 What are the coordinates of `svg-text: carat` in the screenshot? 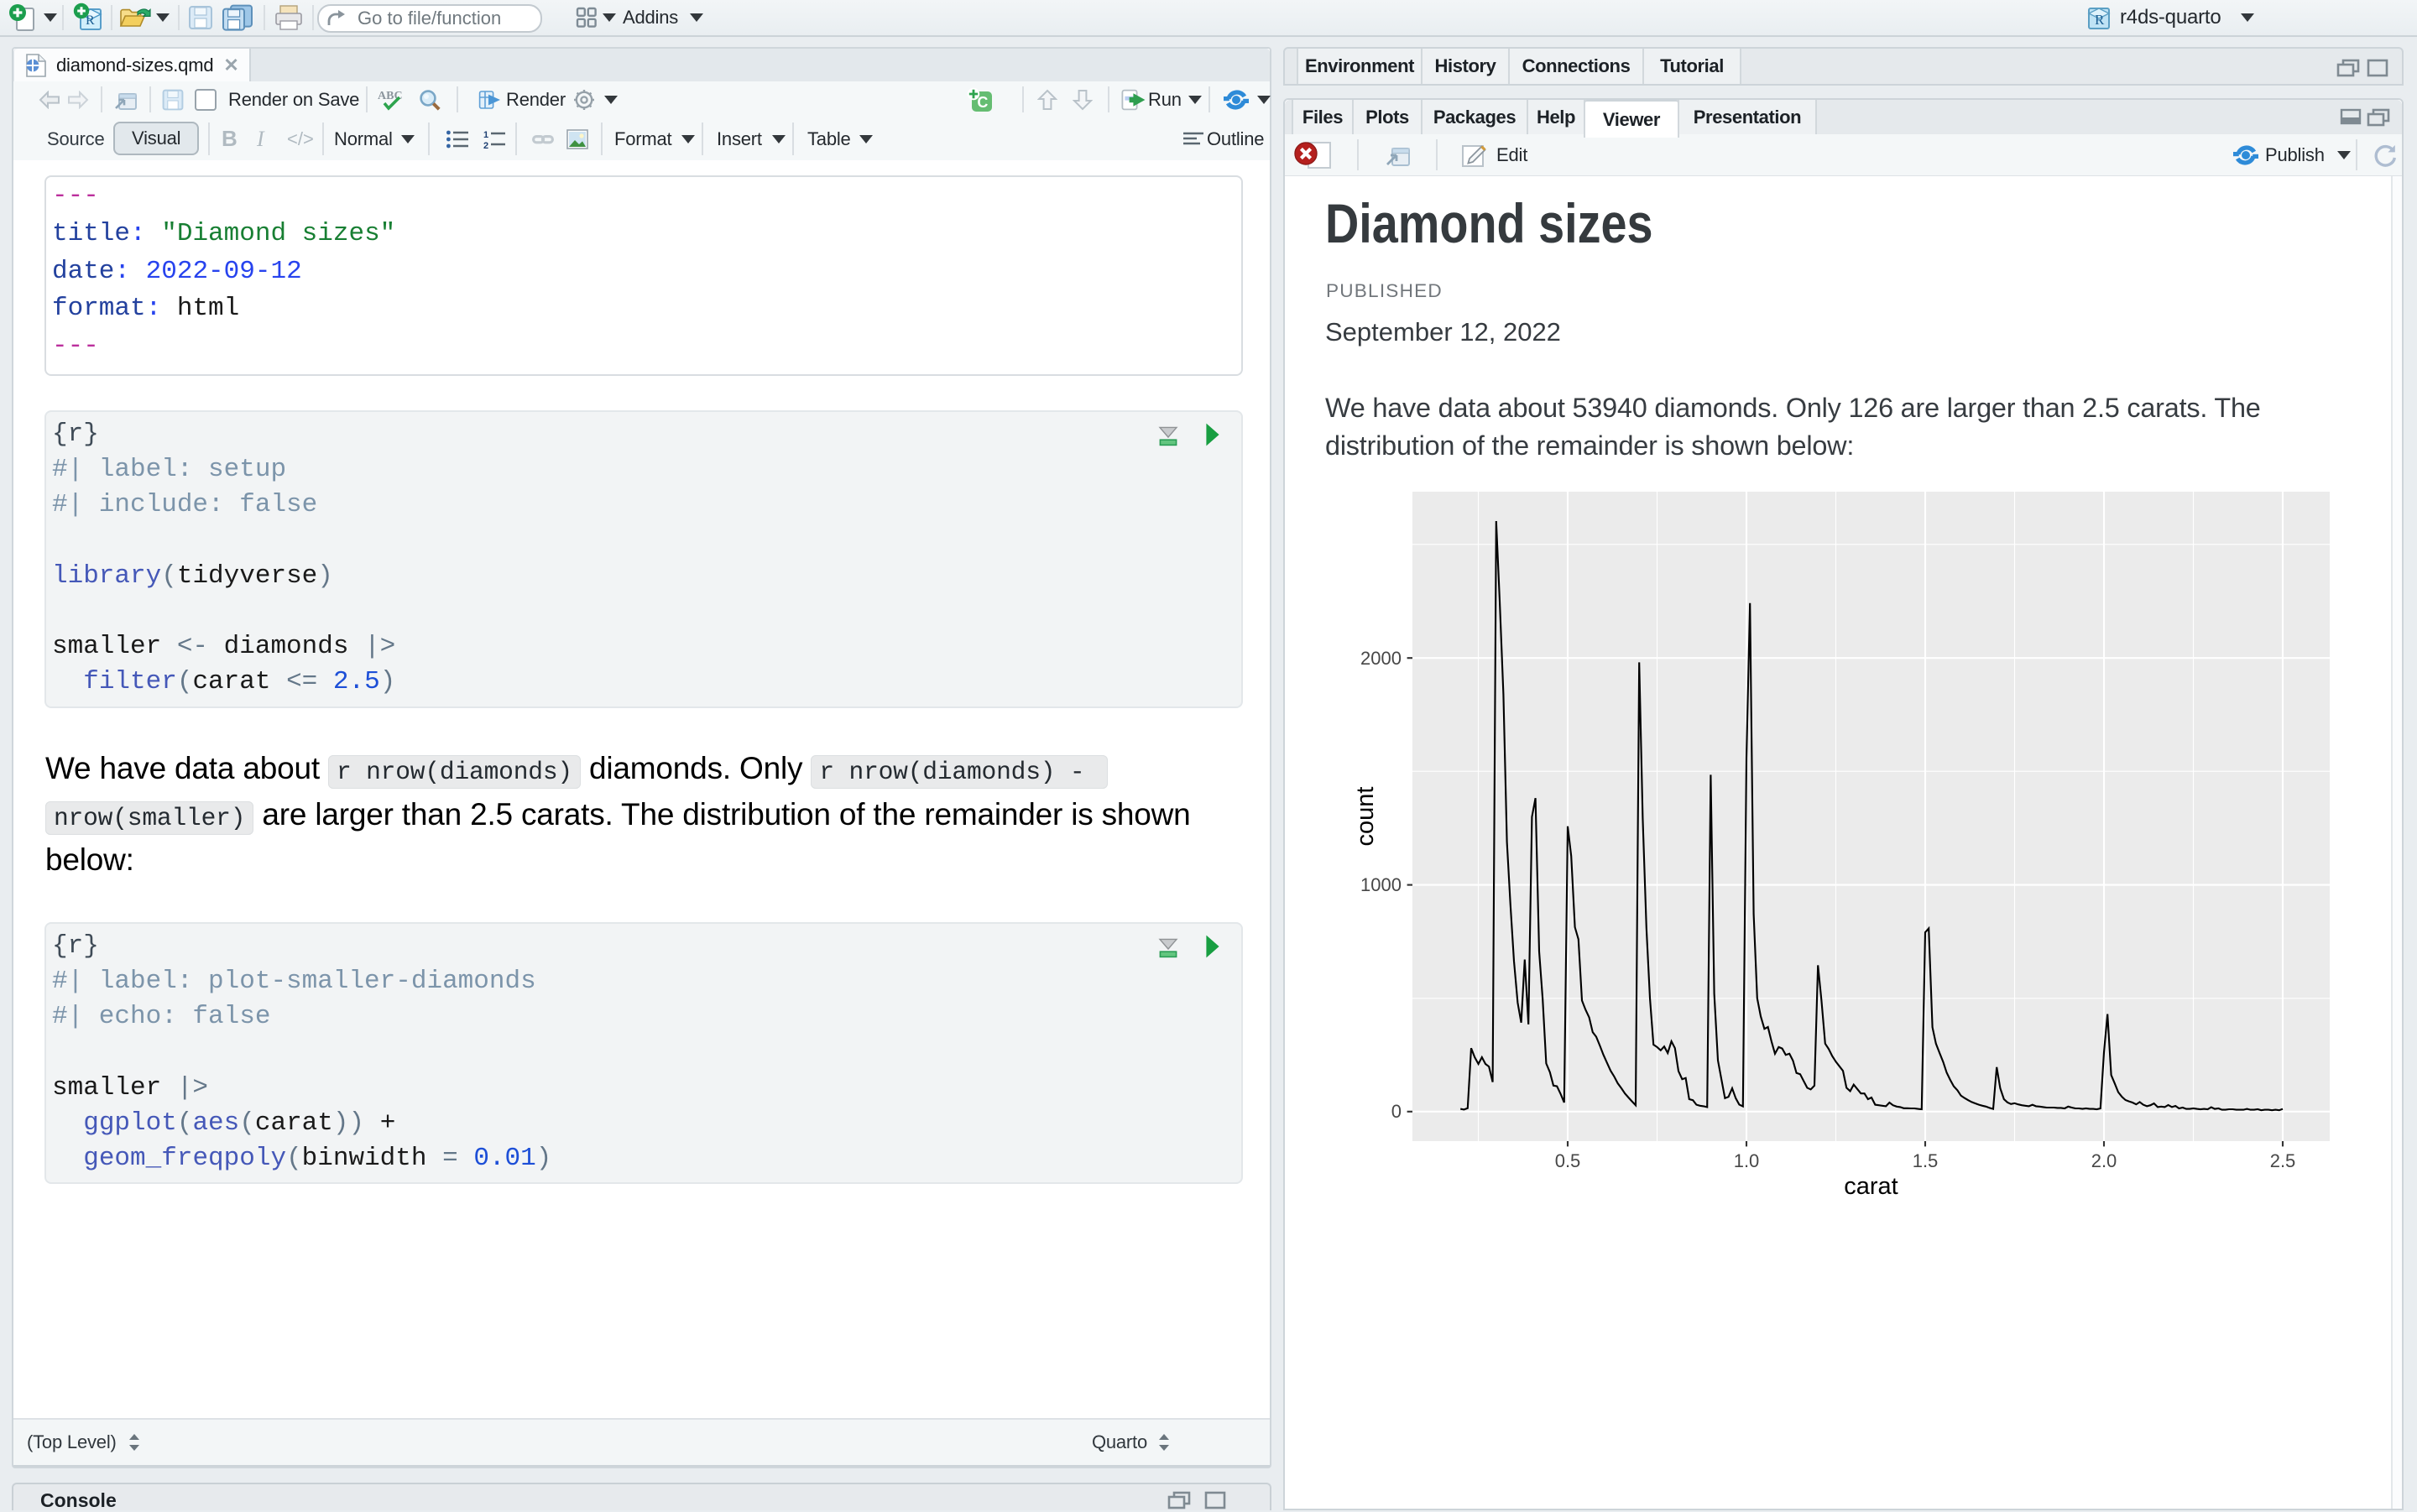 It's located at (1871, 1187).